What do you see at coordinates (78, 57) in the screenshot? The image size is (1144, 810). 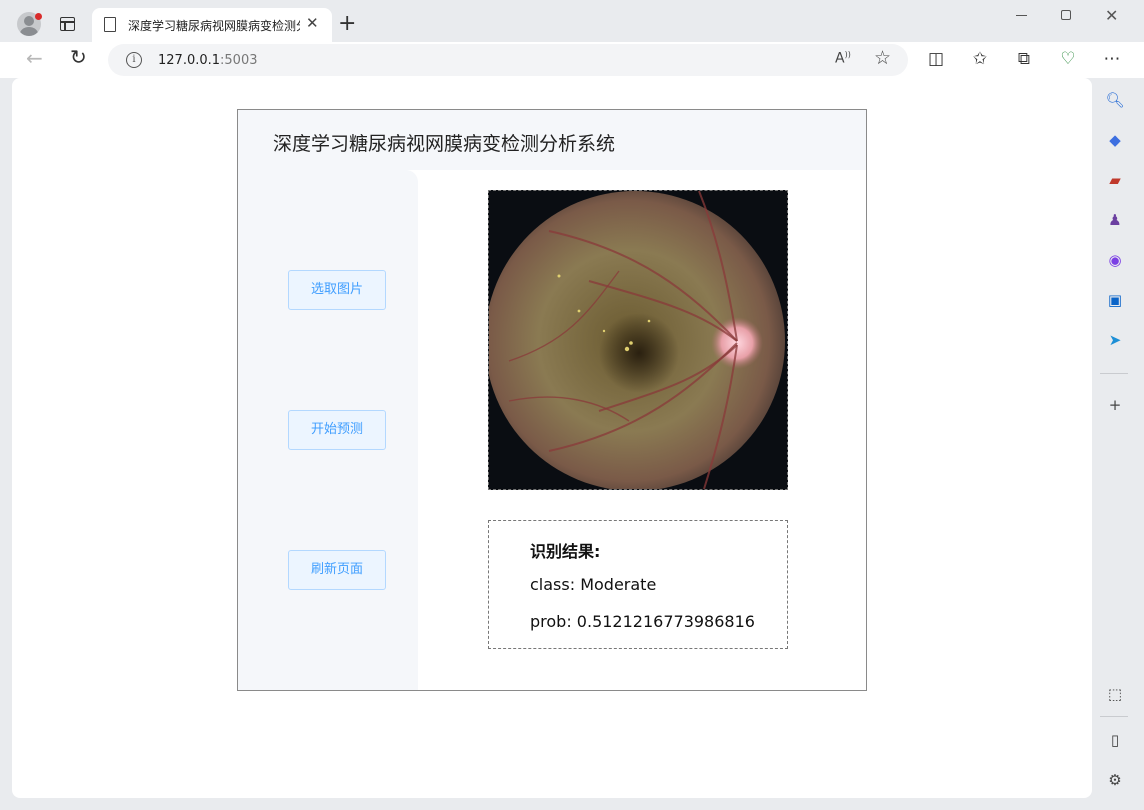 I see `reload-icon: ↻` at bounding box center [78, 57].